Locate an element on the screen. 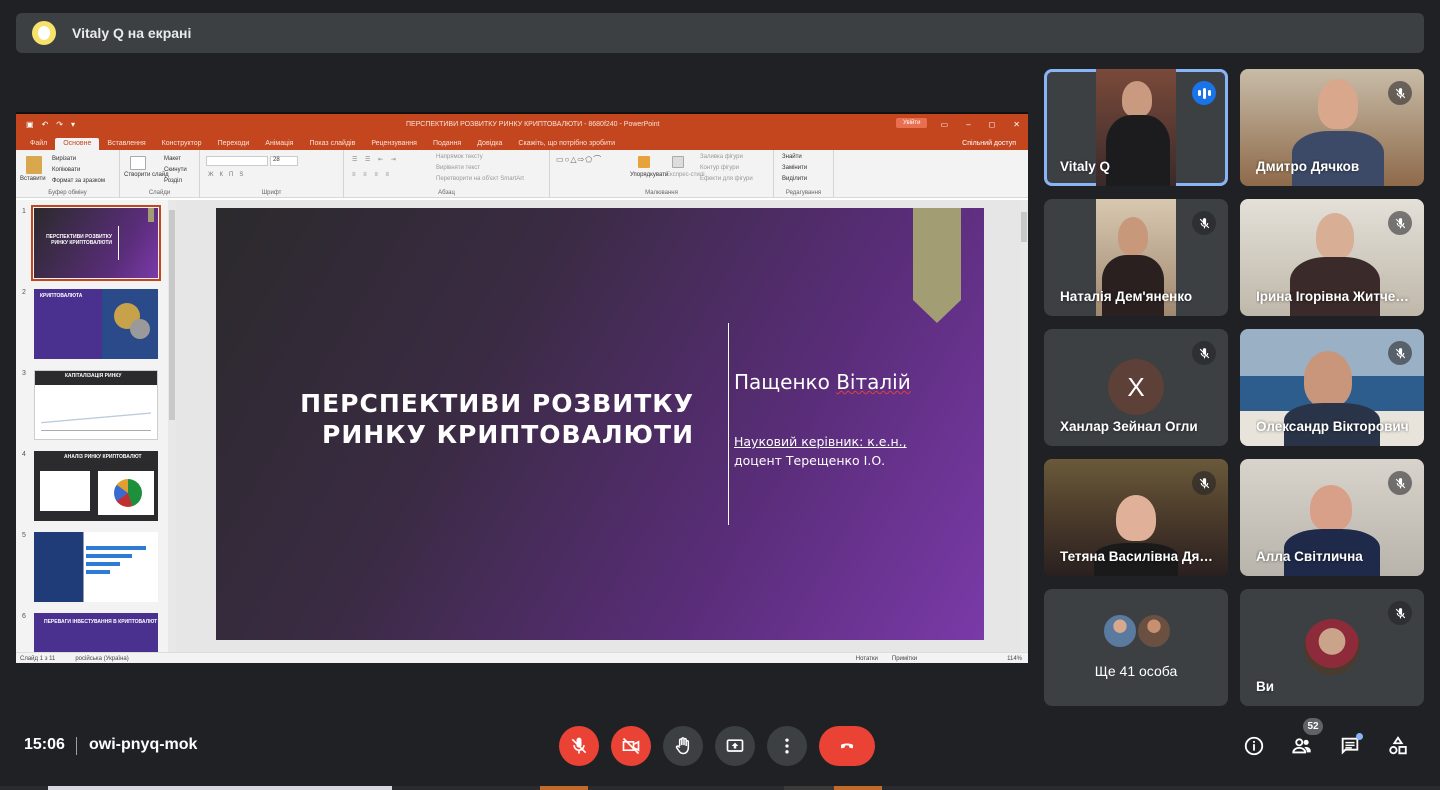  more-participants-label: Ще 41 особа is located at coordinates (1136, 671).